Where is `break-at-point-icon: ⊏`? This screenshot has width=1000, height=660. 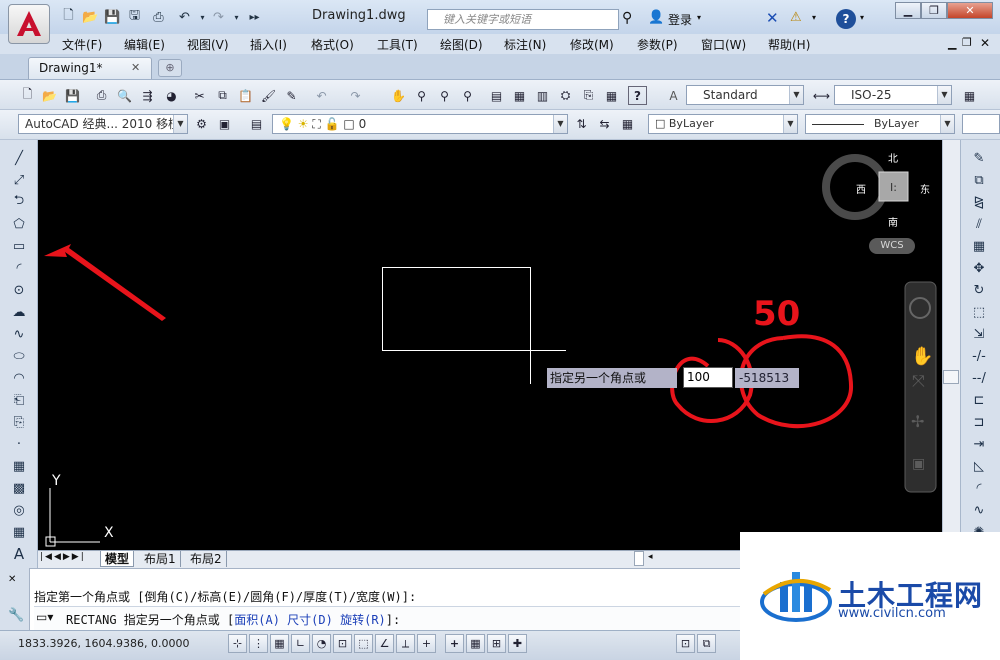 break-at-point-icon: ⊏ is located at coordinates (979, 400).